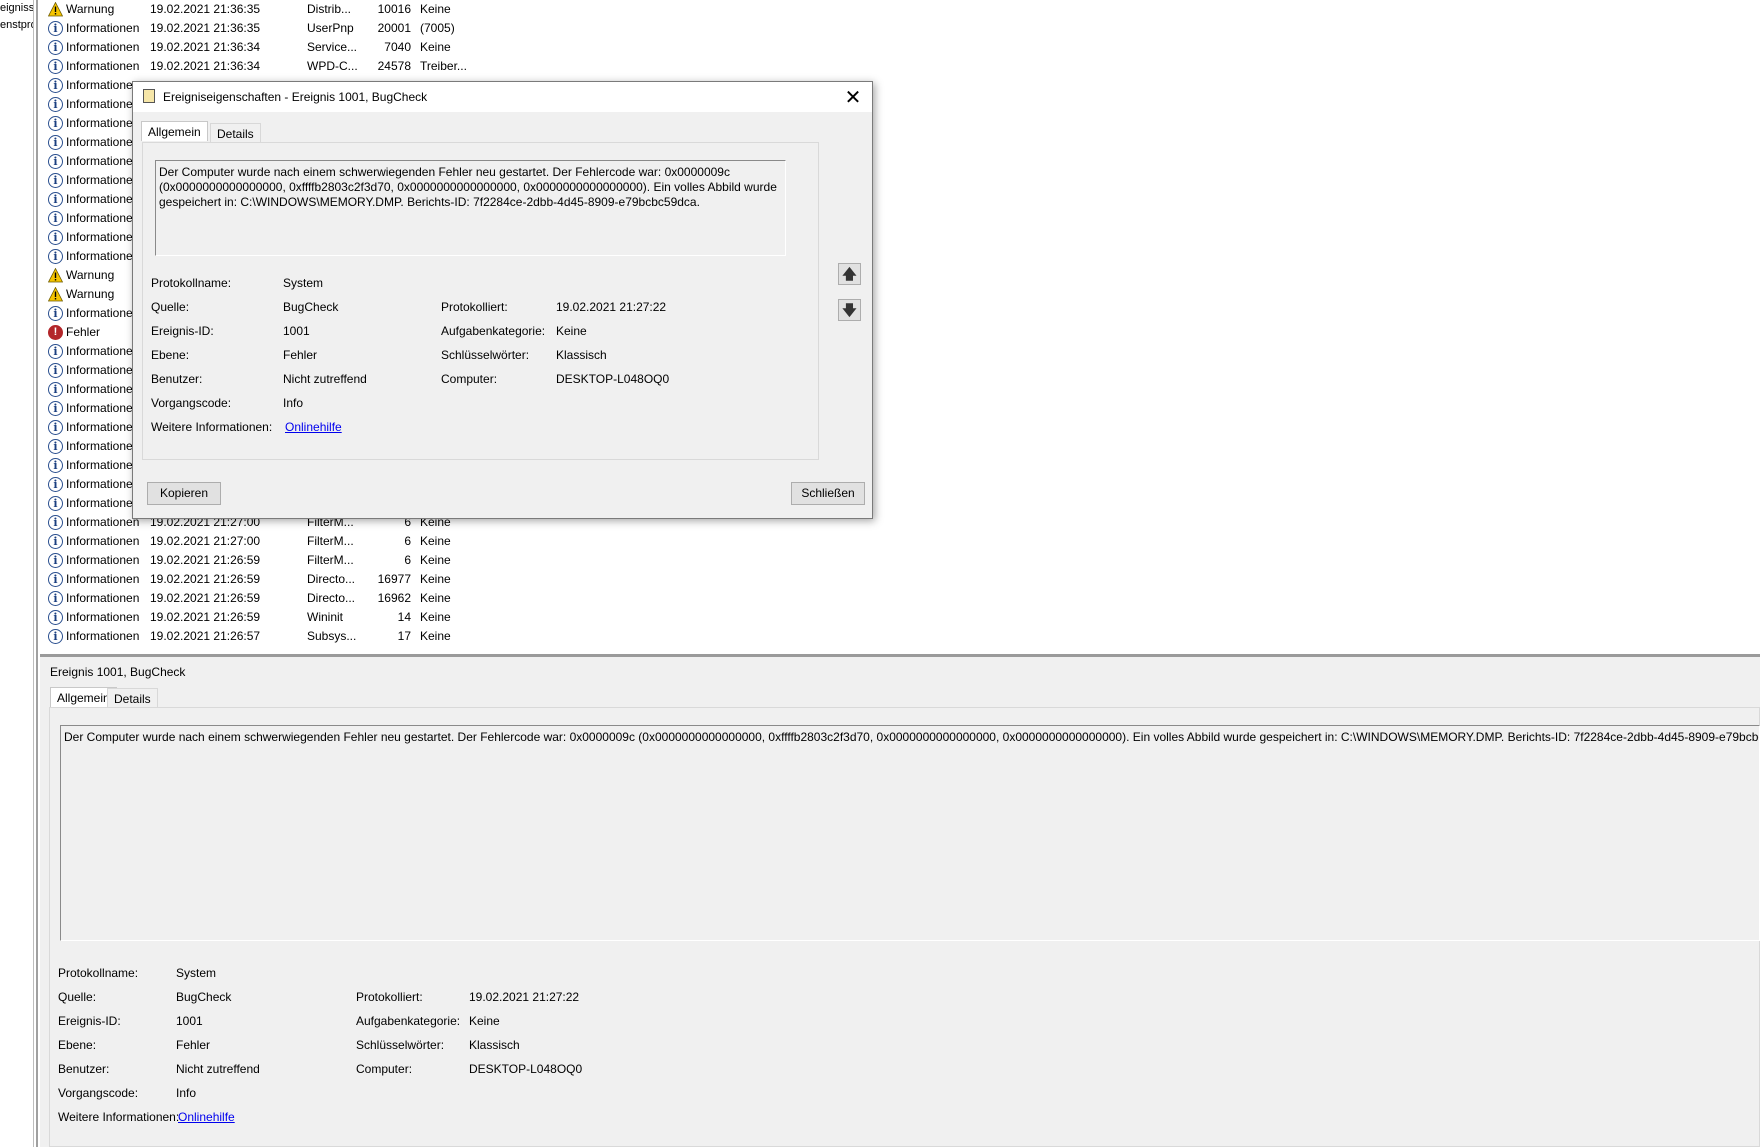  I want to click on event-task: (7005), so click(437, 28).